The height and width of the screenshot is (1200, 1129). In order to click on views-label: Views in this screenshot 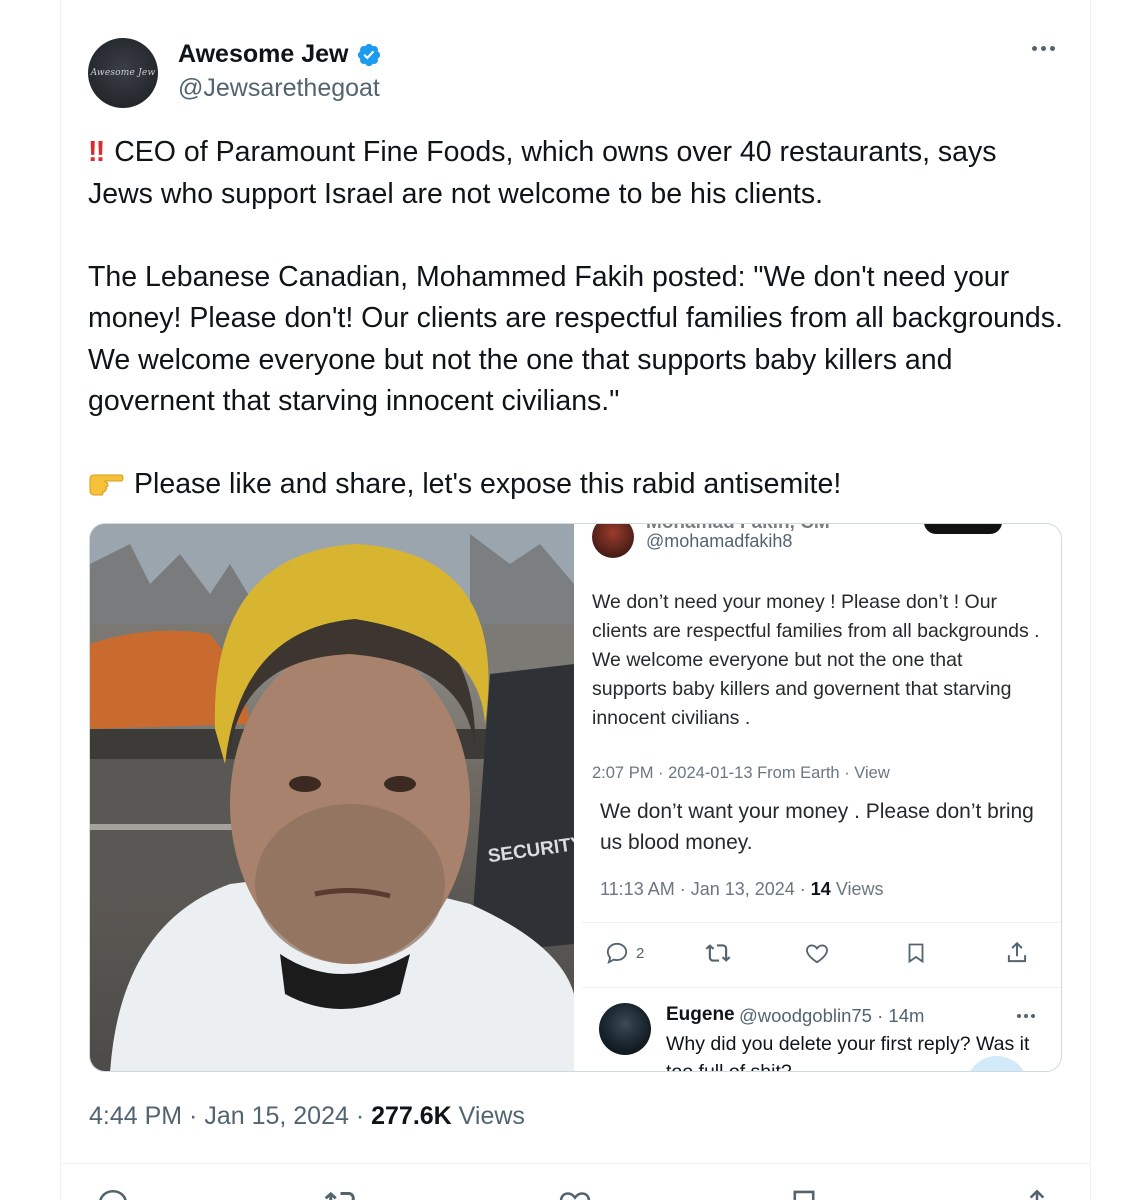, I will do `click(488, 1116)`.